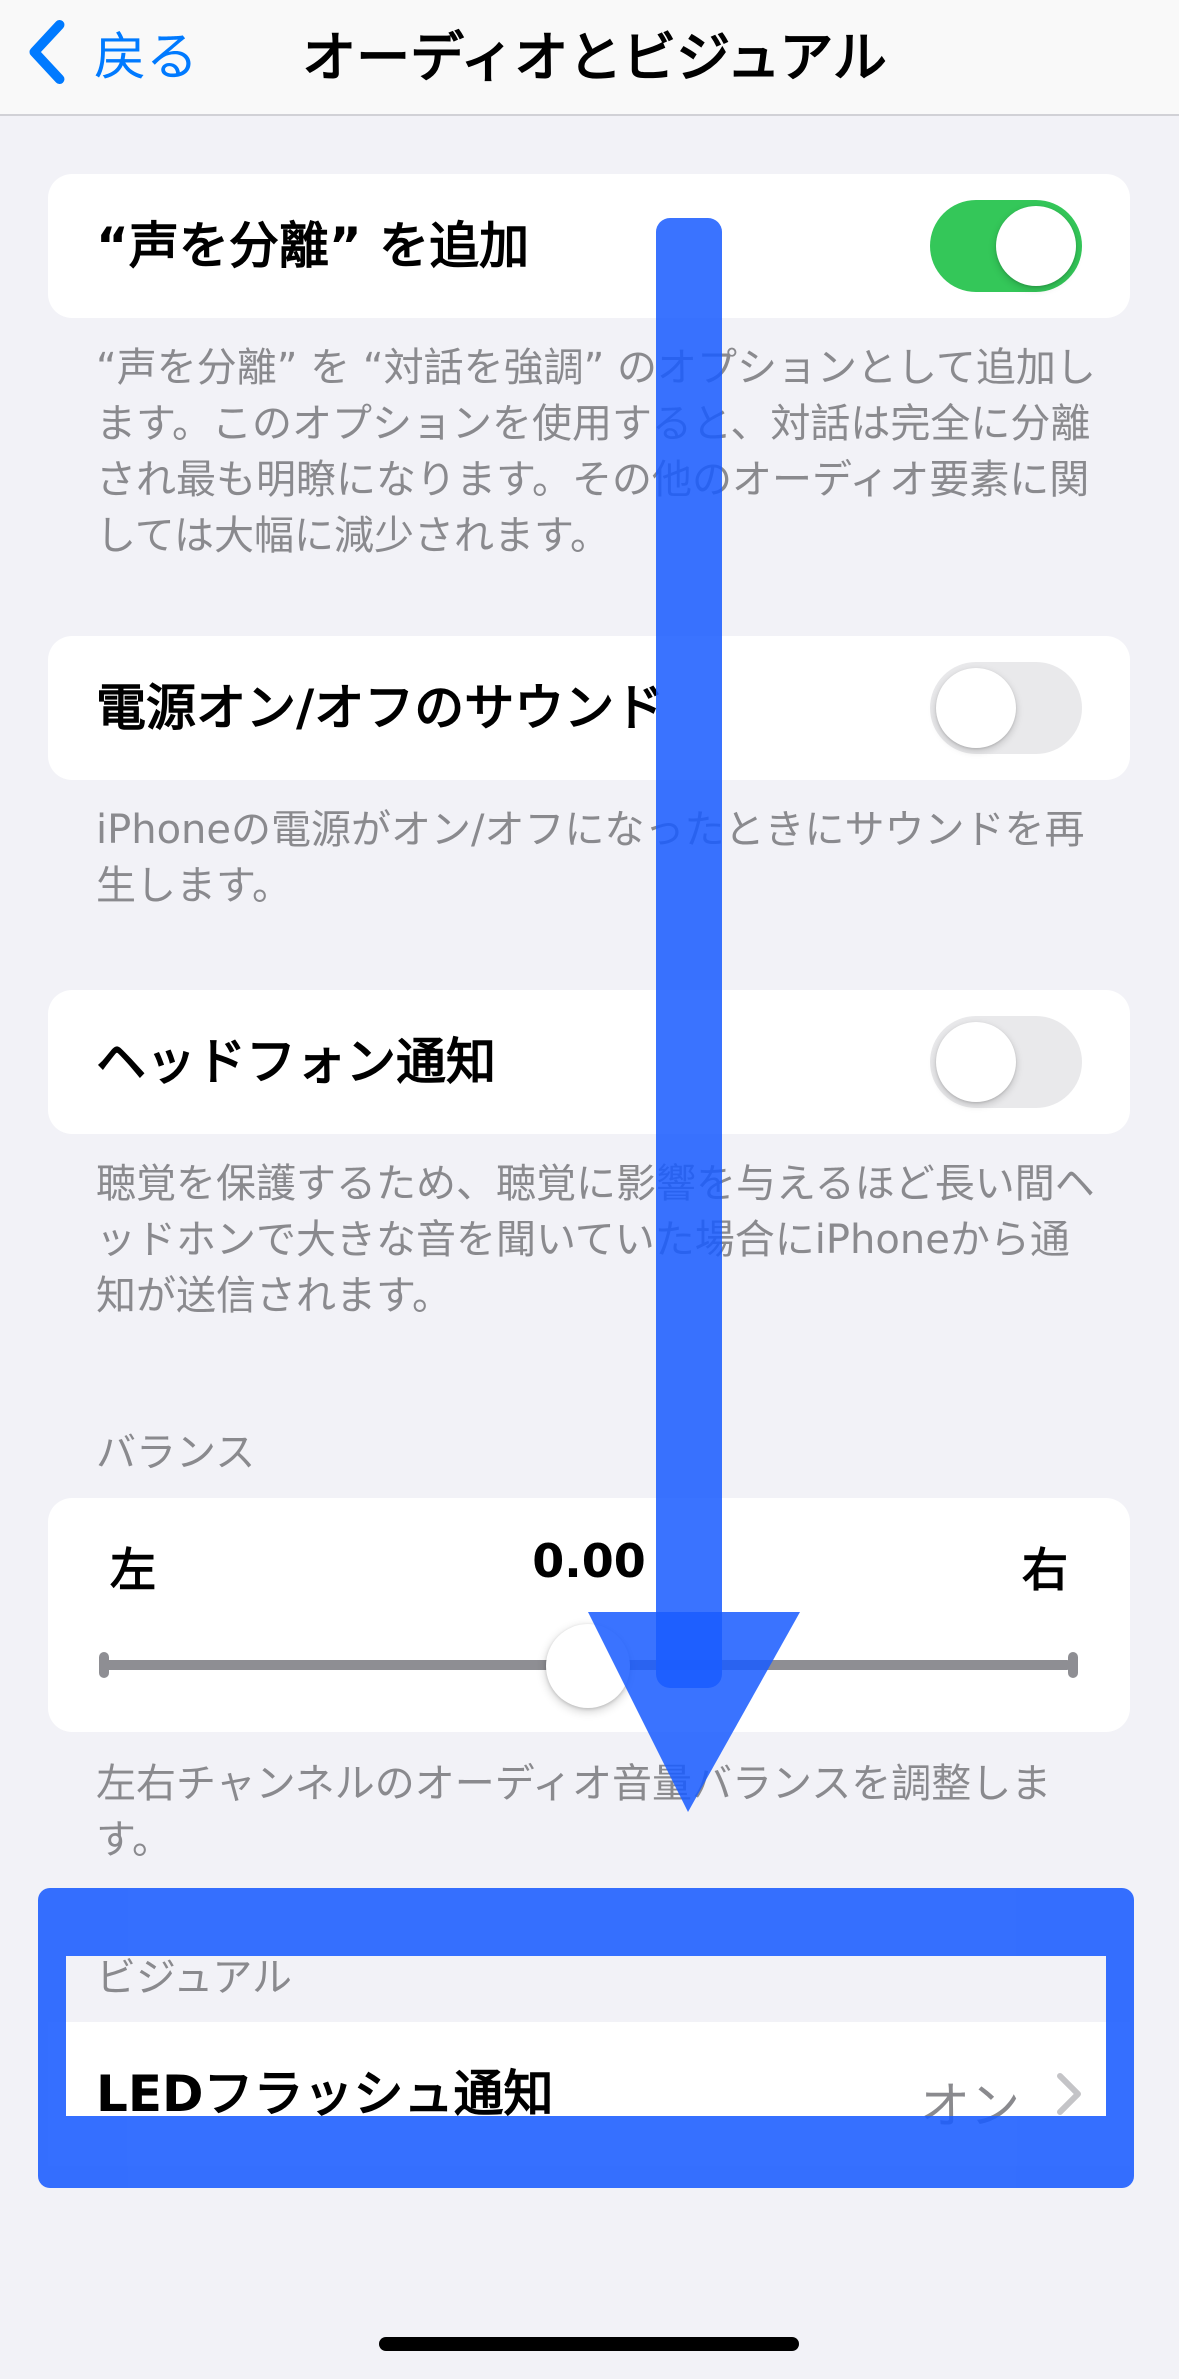 The image size is (1179, 2379). What do you see at coordinates (1073, 1665) in the screenshot?
I see `slider-tick-right` at bounding box center [1073, 1665].